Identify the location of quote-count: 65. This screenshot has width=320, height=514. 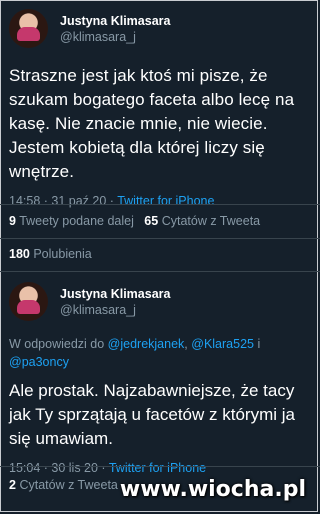
(151, 221).